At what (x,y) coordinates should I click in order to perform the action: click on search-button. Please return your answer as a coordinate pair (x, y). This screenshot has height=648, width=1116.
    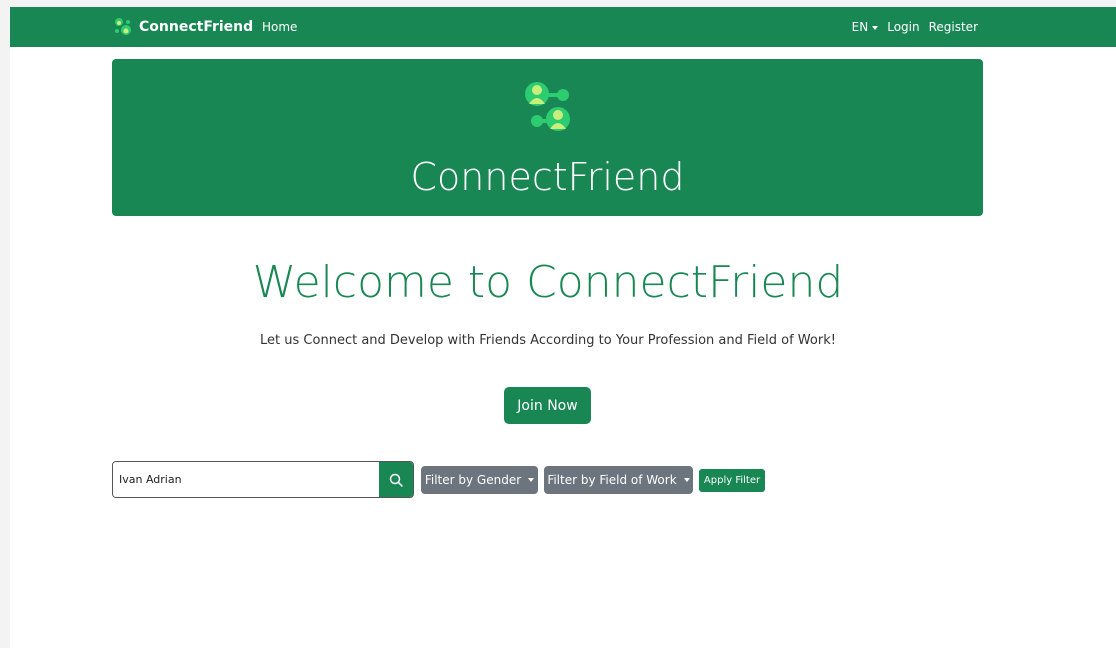
    Looking at the image, I should click on (396, 479).